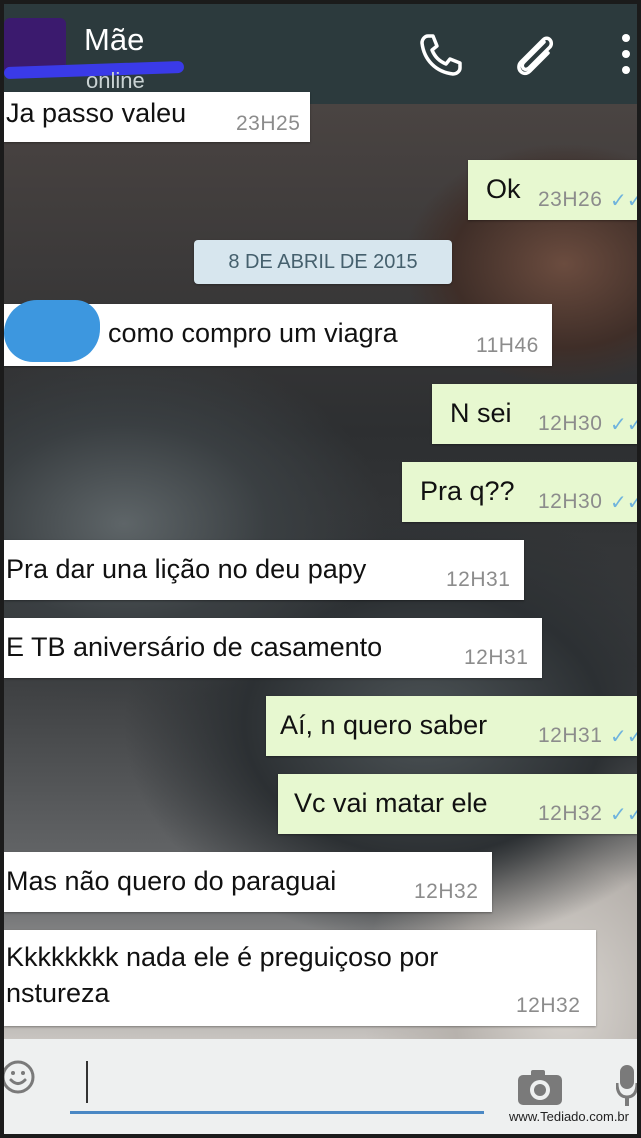  Describe the element at coordinates (534, 414) in the screenshot. I see `message-bubble-outgoing: N sei 12H30 ✓✓` at that location.